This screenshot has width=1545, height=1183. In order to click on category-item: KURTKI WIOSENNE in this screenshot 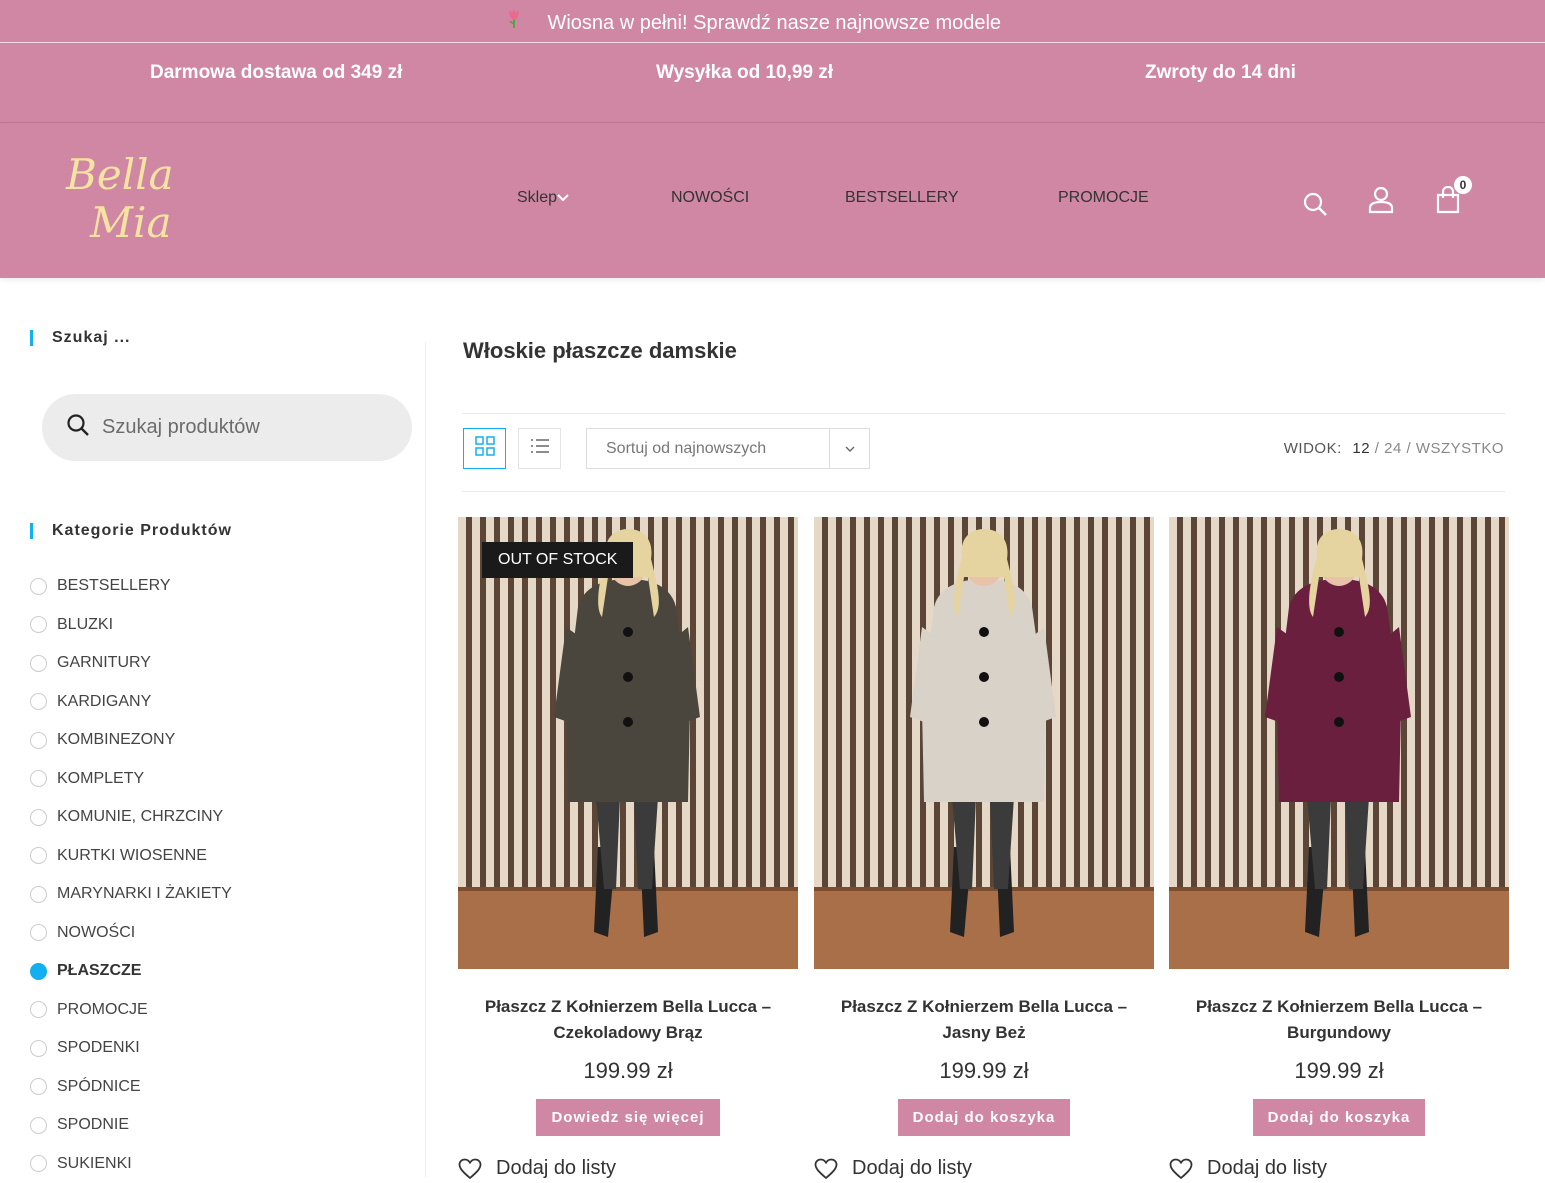, I will do `click(131, 856)`.